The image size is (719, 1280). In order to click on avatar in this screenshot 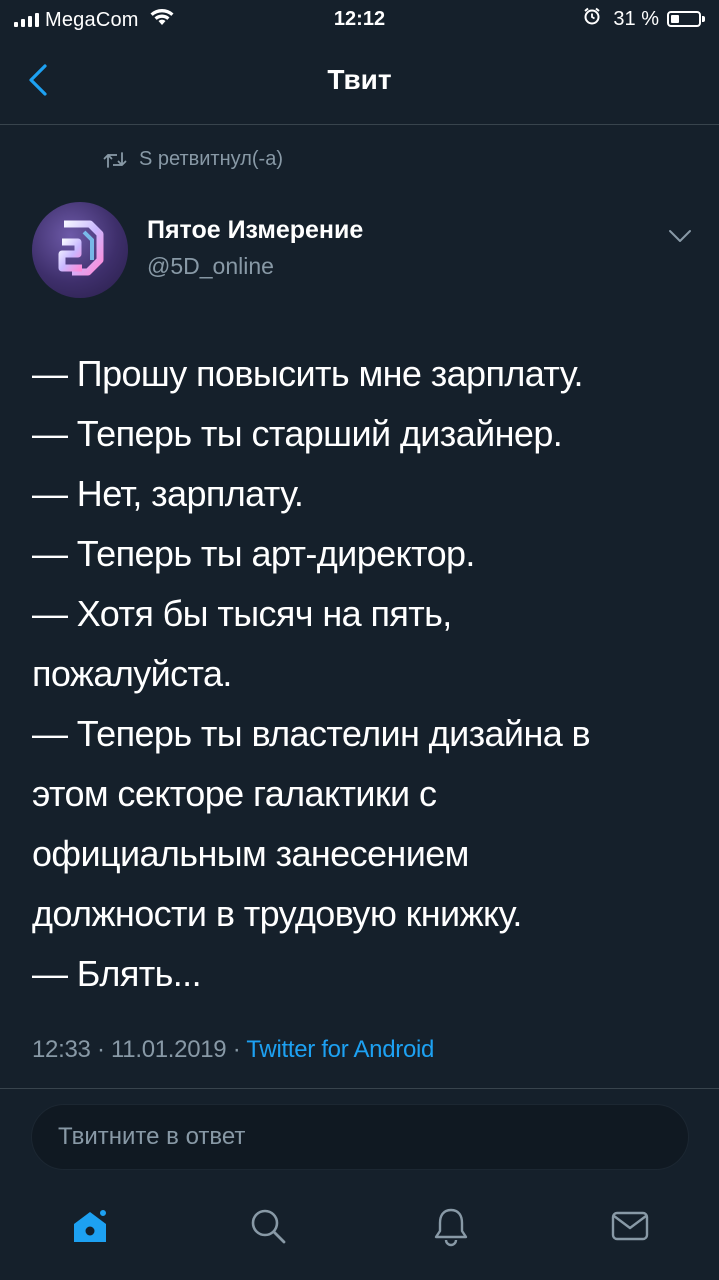, I will do `click(80, 250)`.